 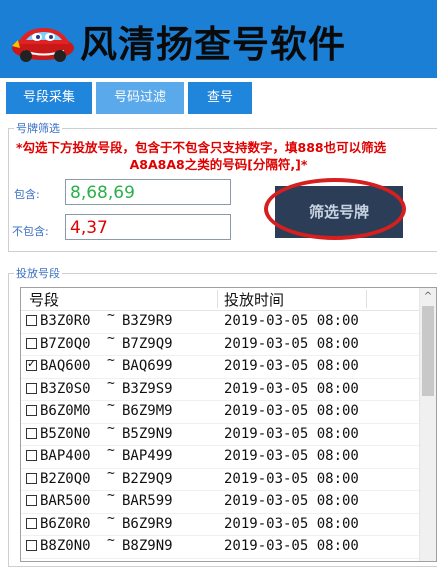 What do you see at coordinates (38, 128) in the screenshot?
I see `plate-filter-legend: 号牌筛选` at bounding box center [38, 128].